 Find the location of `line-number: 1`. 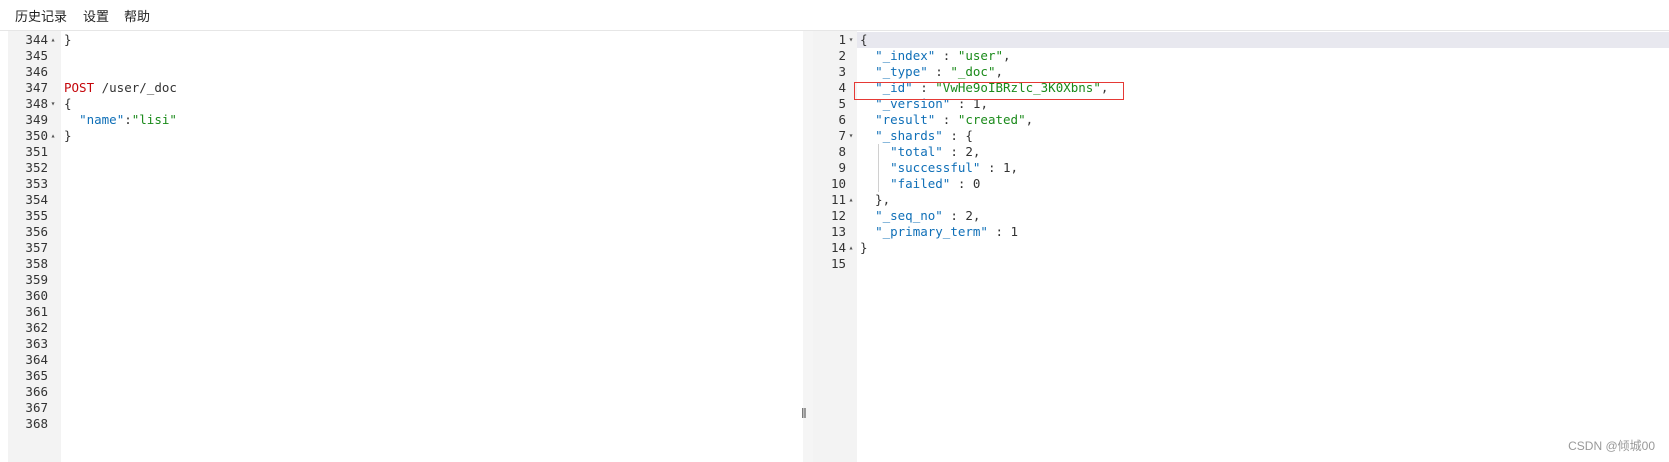

line-number: 1 is located at coordinates (842, 39).